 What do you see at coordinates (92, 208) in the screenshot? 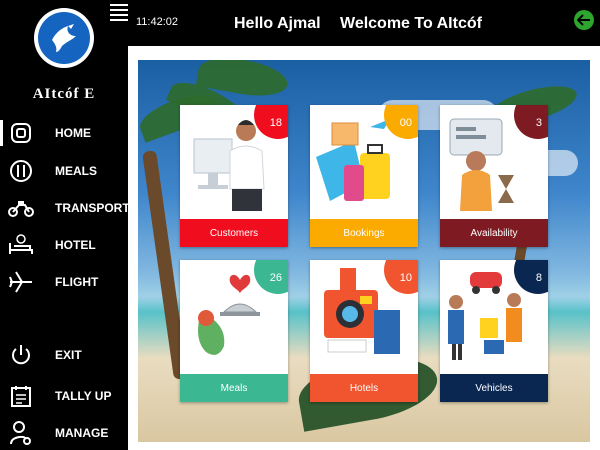
I see `sidebar-item-label: TRANSPORT` at bounding box center [92, 208].